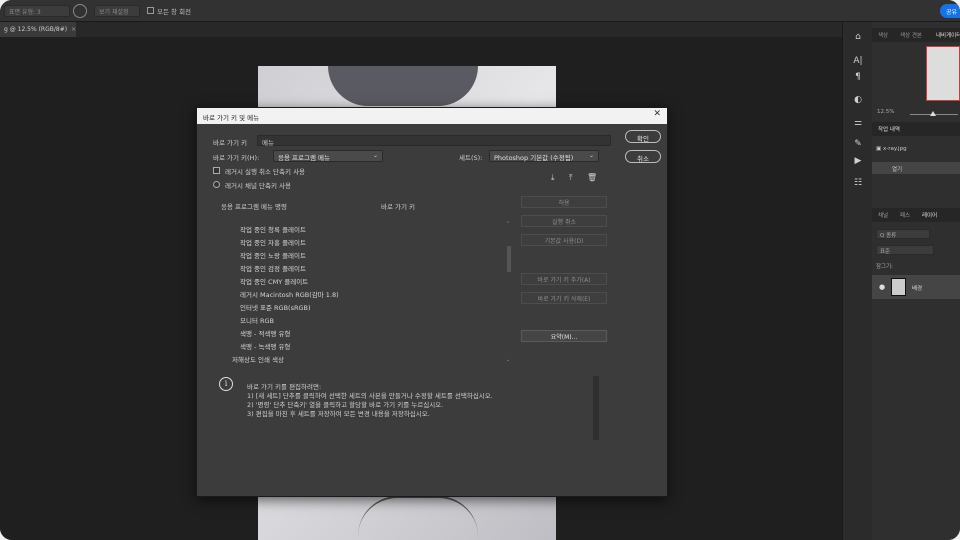 The height and width of the screenshot is (540, 960). I want to click on save-set-icon: ⤓, so click(553, 178).